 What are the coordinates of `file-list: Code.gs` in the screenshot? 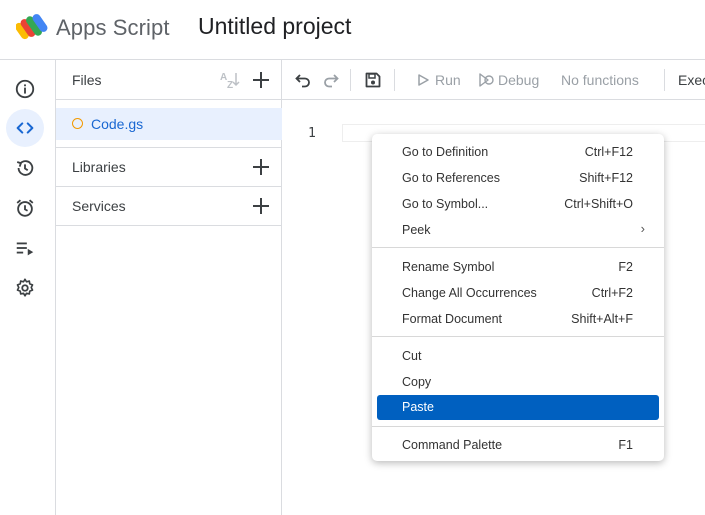 It's located at (169, 124).